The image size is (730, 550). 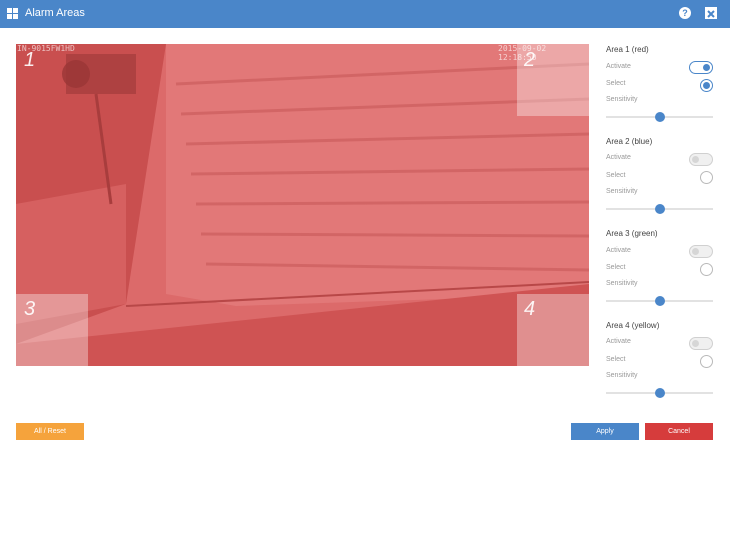 What do you see at coordinates (706, 177) in the screenshot?
I see `area-2-select-radio` at bounding box center [706, 177].